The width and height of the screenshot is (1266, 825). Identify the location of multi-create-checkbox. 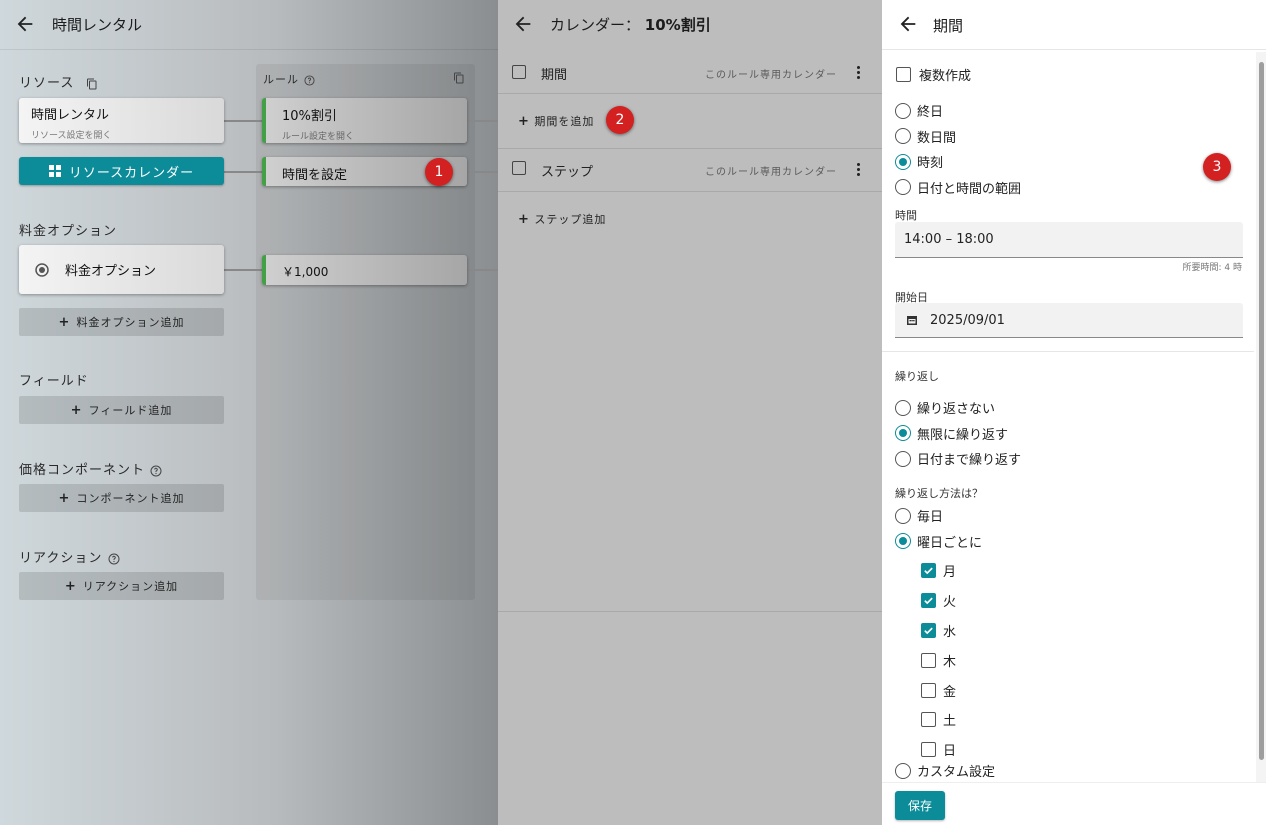
(903, 74).